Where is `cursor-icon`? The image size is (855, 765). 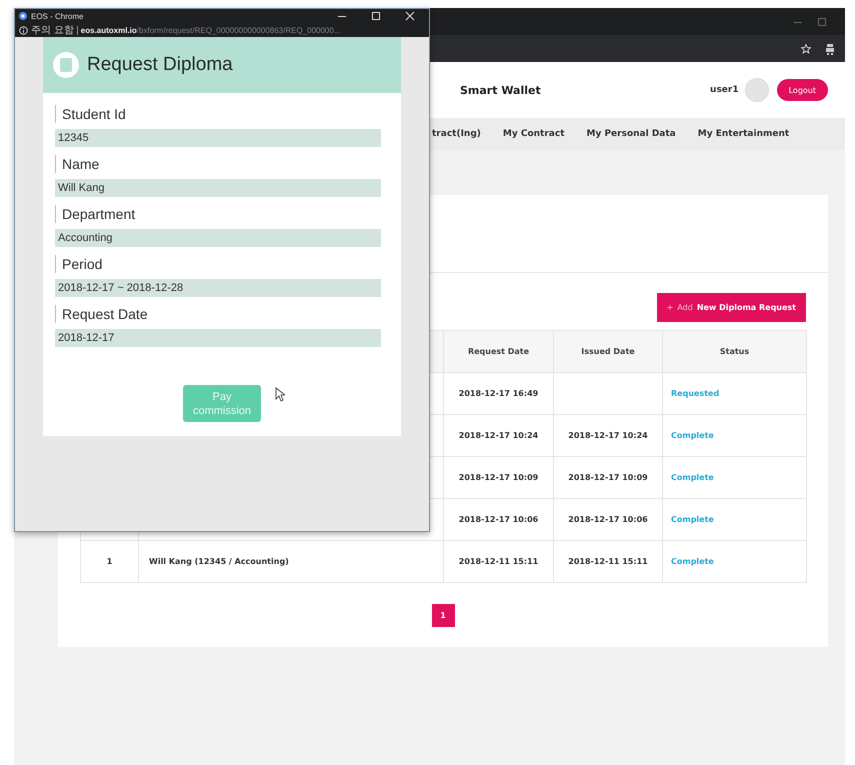
cursor-icon is located at coordinates (280, 394).